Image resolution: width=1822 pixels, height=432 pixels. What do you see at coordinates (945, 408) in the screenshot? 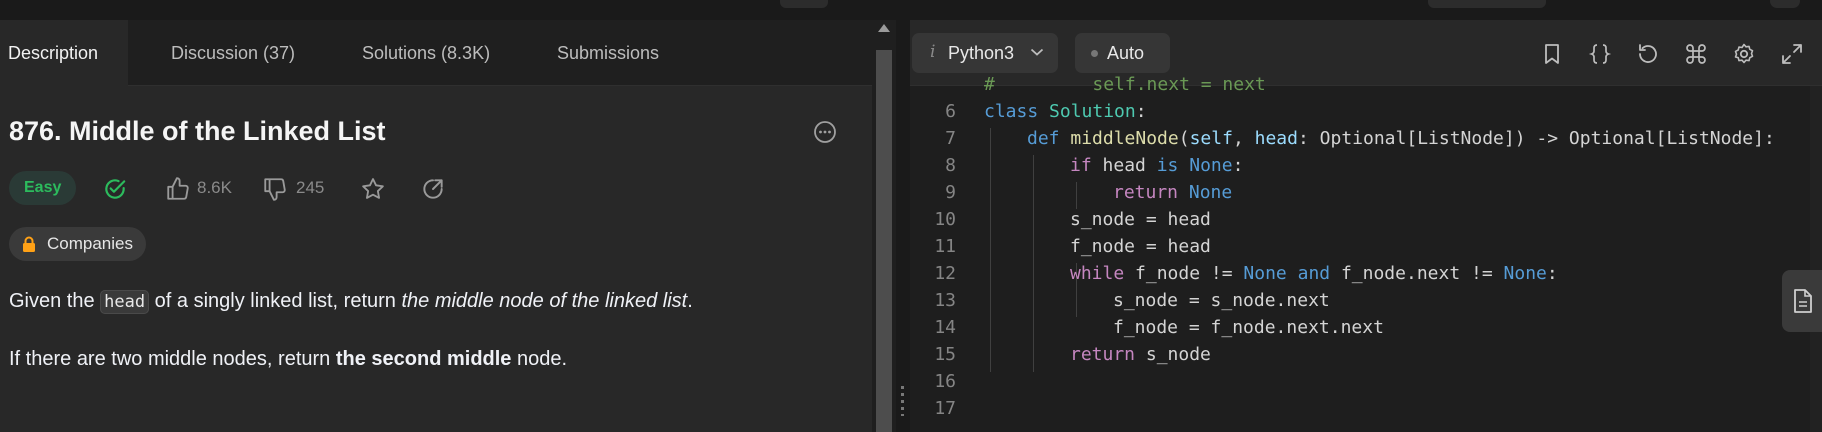
I see `line-number: 17` at bounding box center [945, 408].